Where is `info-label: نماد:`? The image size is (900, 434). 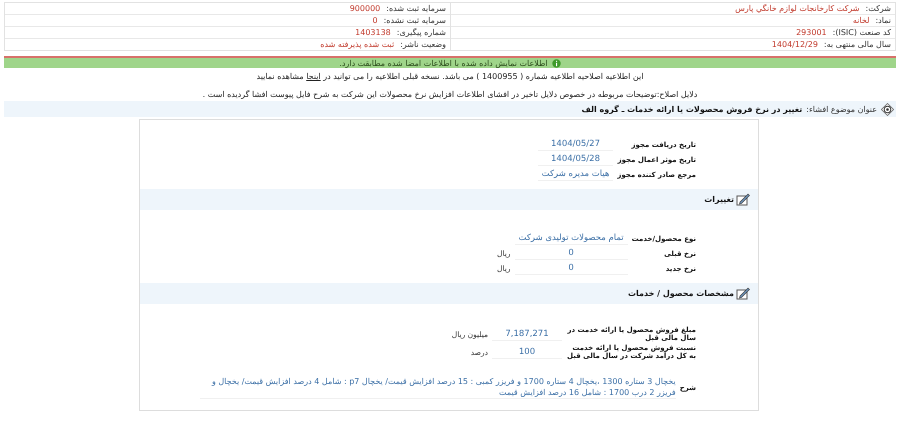
info-label: نماد: is located at coordinates (883, 20).